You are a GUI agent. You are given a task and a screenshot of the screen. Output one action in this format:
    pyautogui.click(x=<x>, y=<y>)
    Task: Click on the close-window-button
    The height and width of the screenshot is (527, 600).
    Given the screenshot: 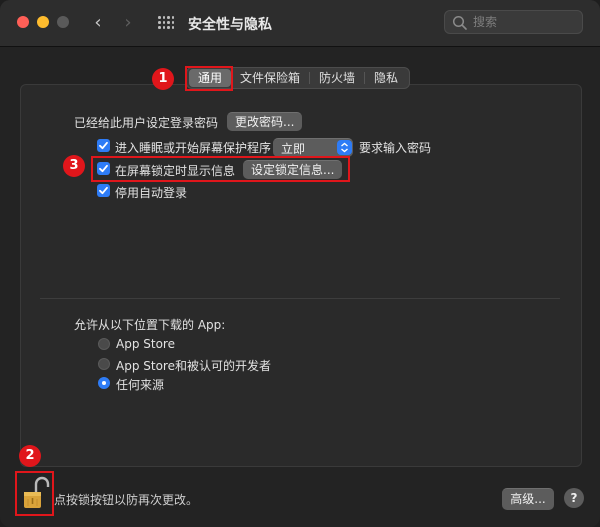 What is the action you would take?
    pyautogui.click(x=23, y=22)
    